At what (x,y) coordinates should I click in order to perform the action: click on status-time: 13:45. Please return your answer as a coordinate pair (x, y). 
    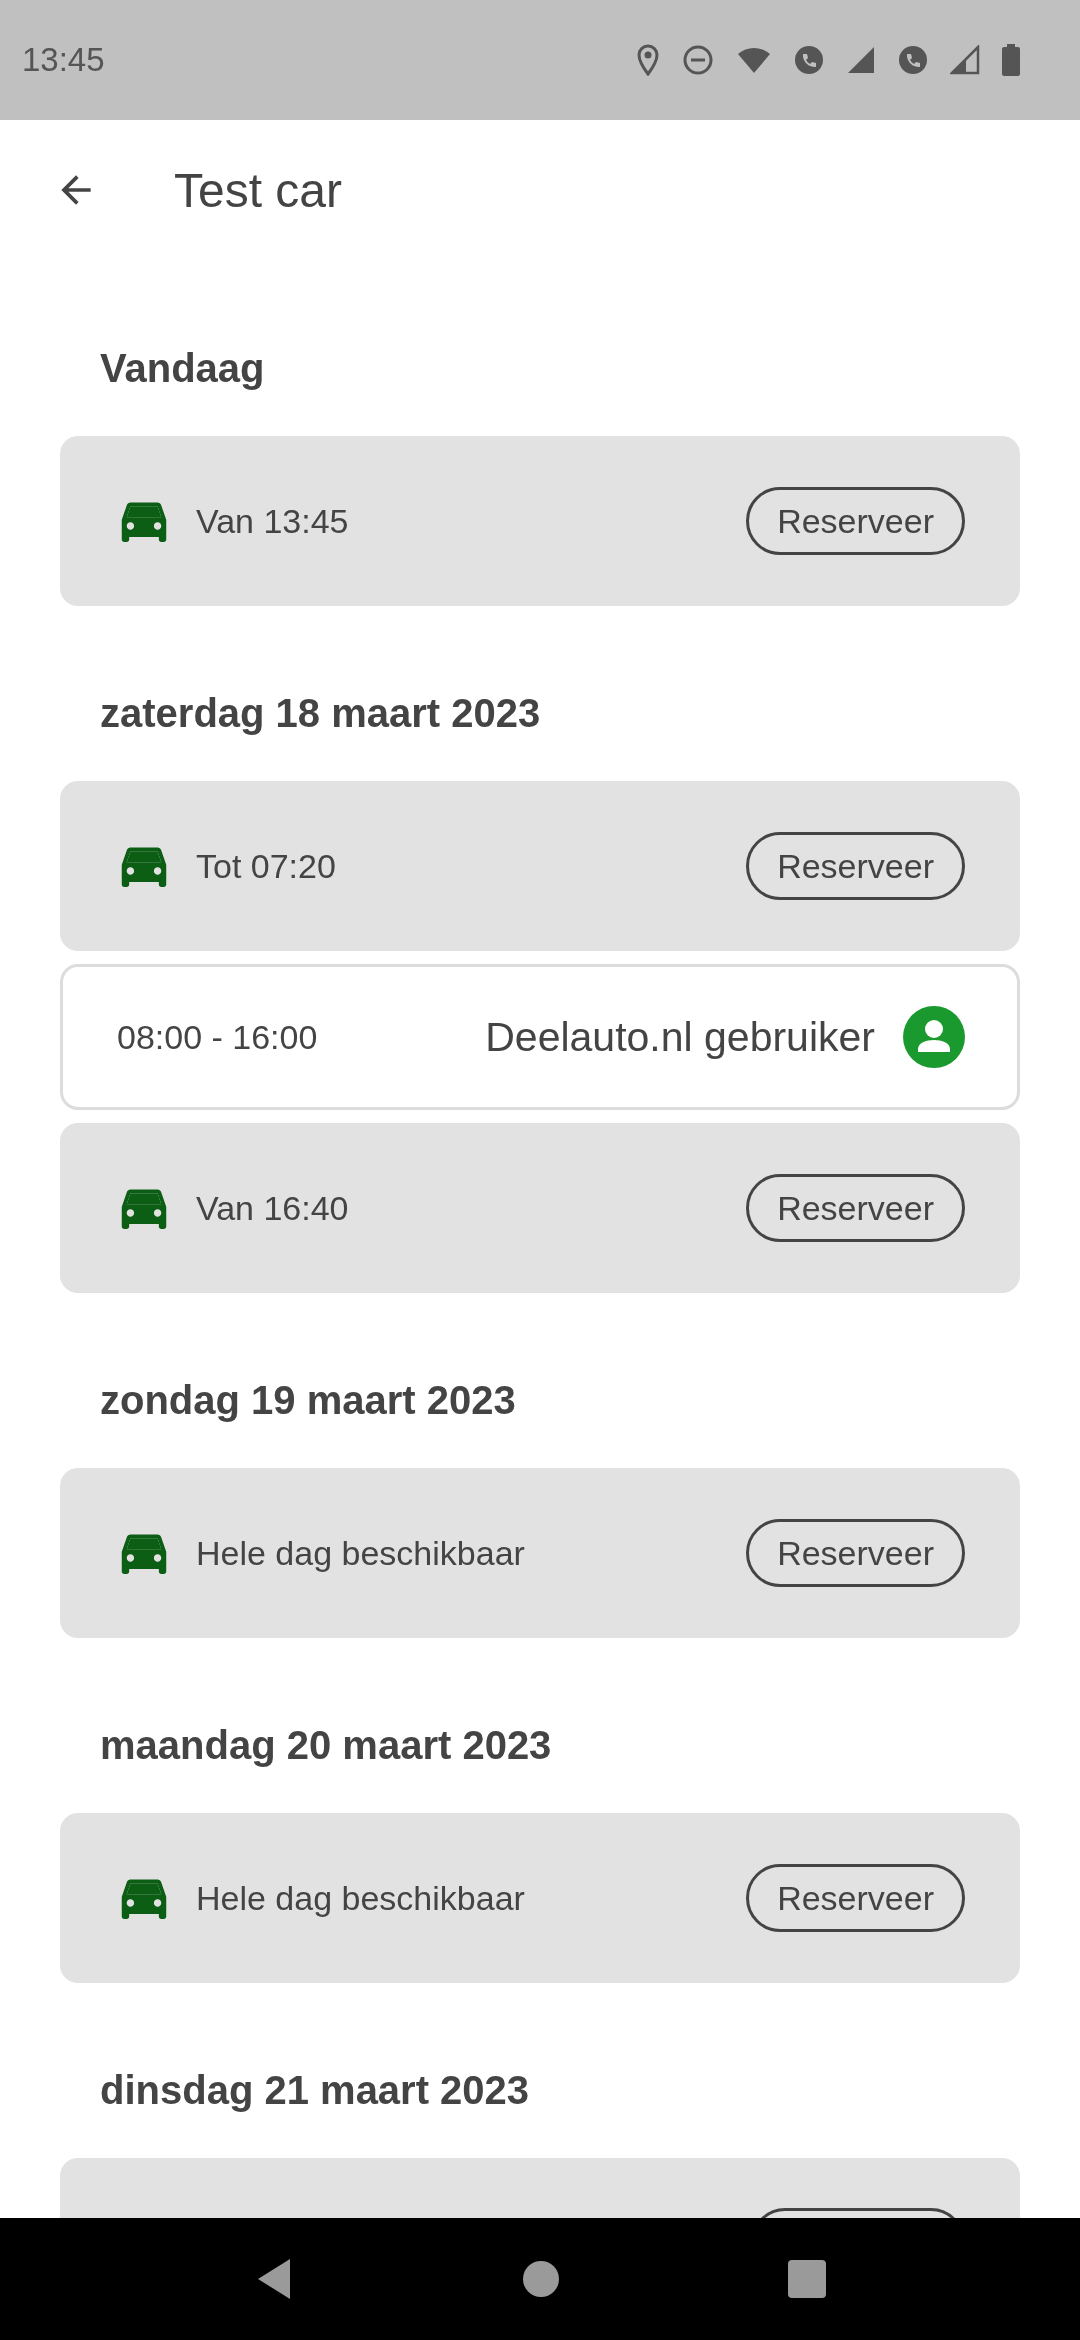
    Looking at the image, I should click on (63, 60).